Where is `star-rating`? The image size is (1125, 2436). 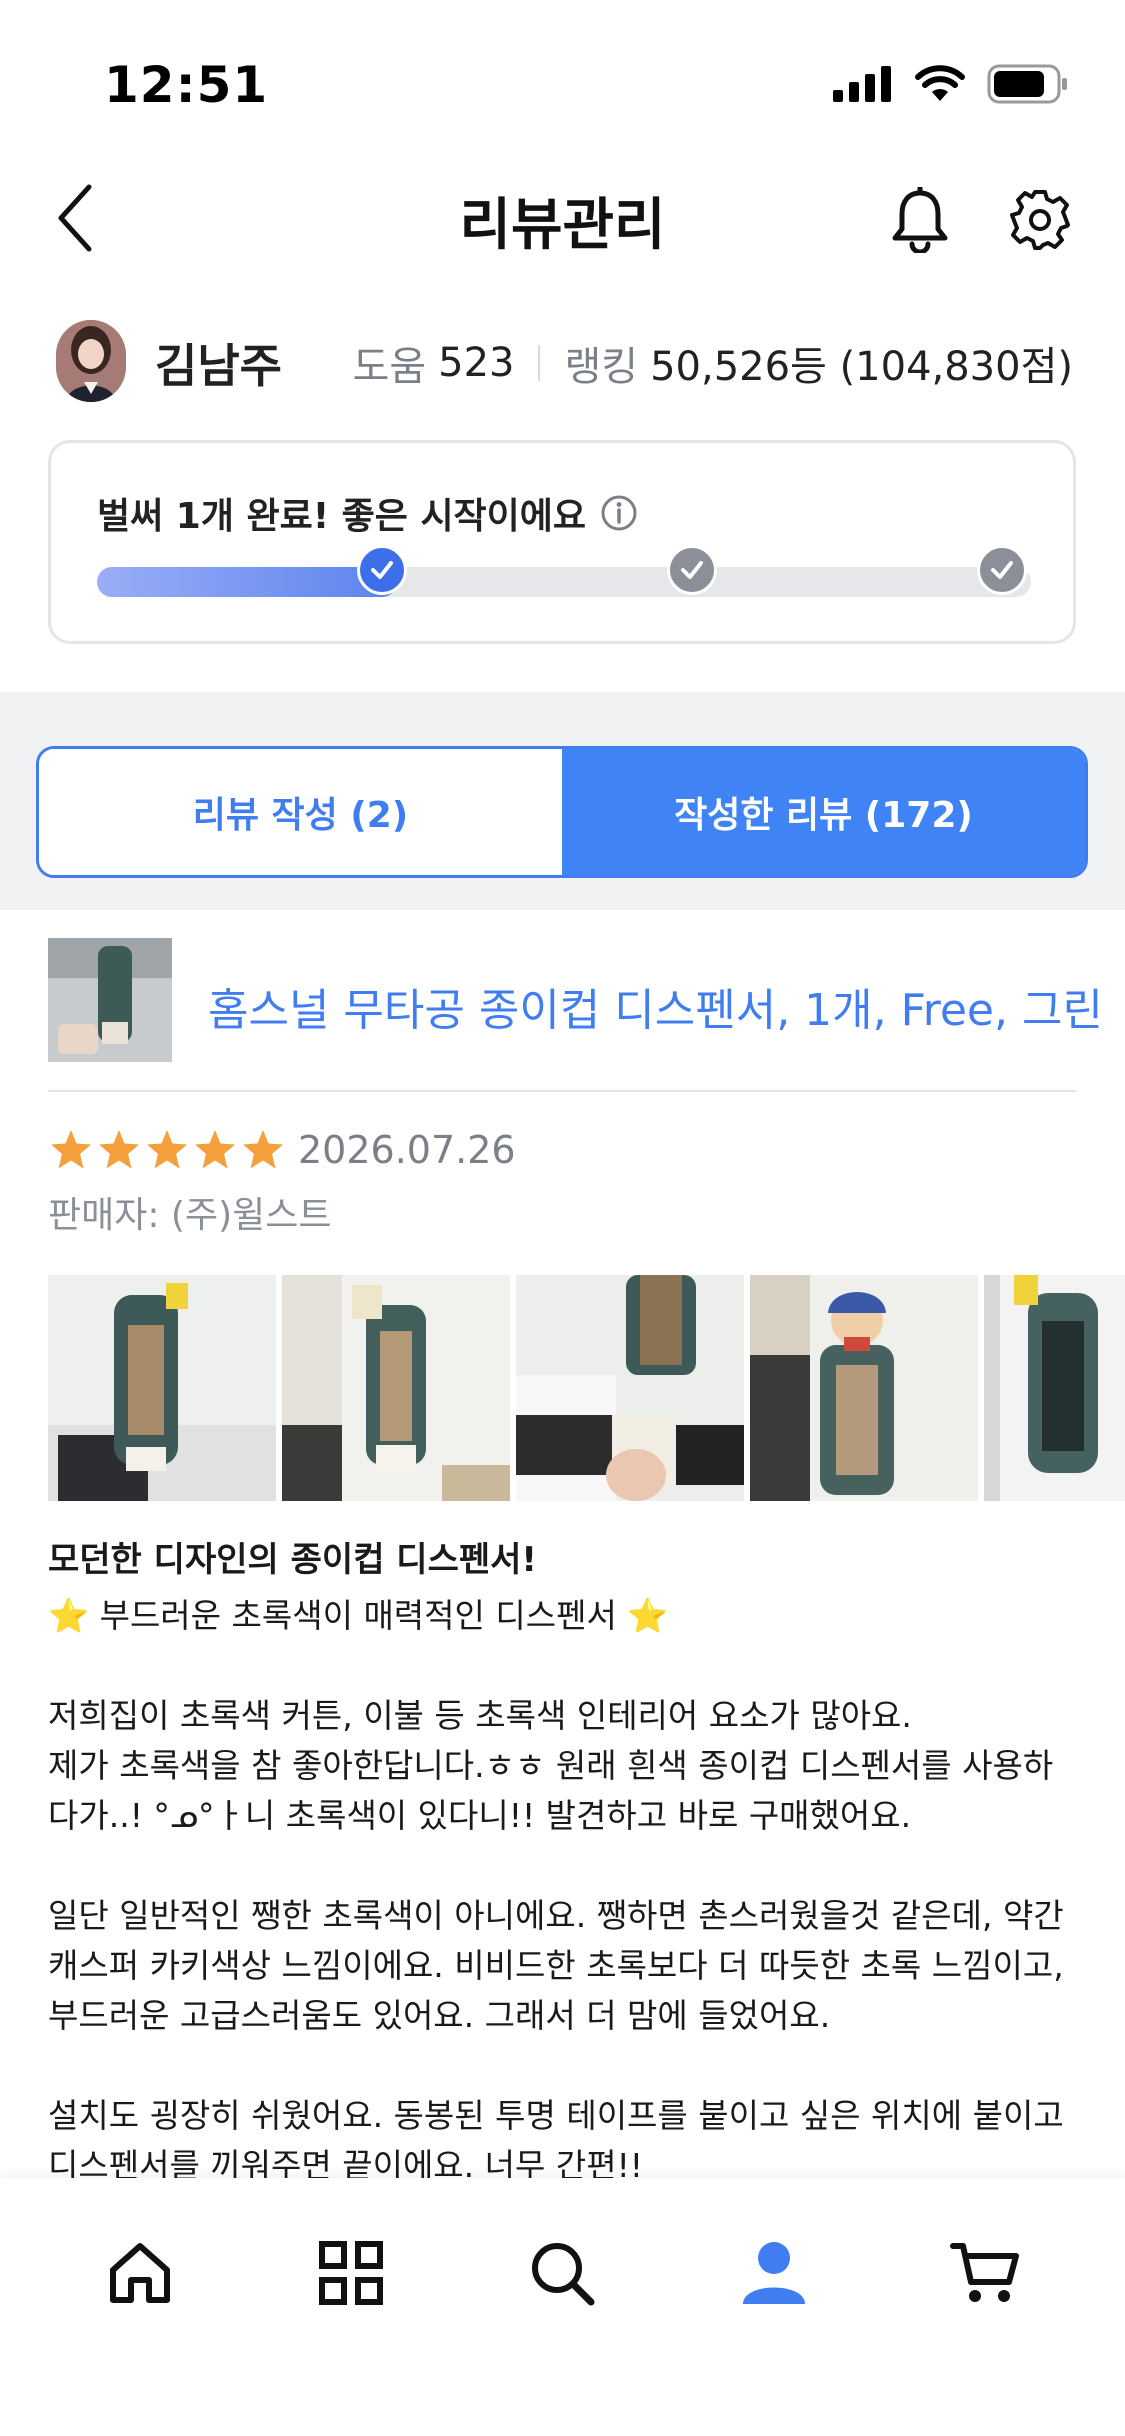 star-rating is located at coordinates (167, 1150).